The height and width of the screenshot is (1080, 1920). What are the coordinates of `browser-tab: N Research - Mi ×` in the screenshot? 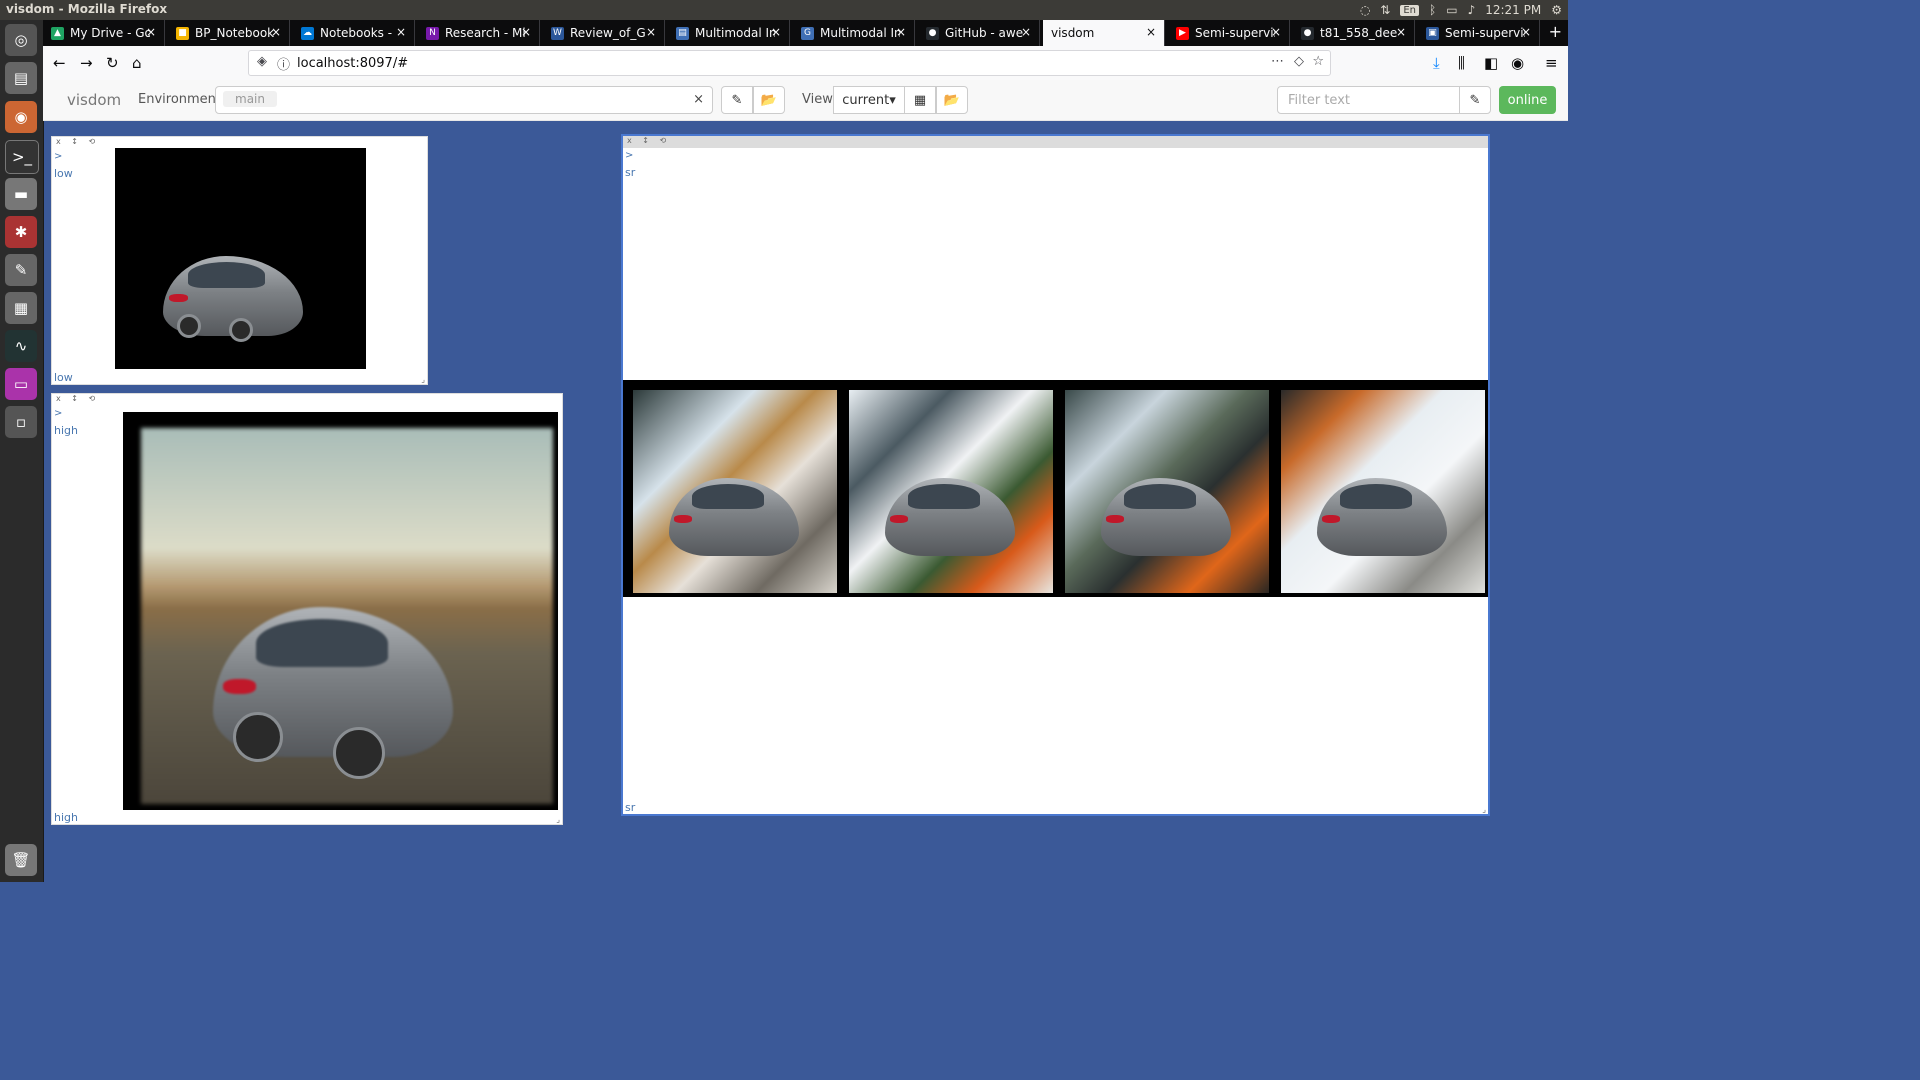 It's located at (479, 33).